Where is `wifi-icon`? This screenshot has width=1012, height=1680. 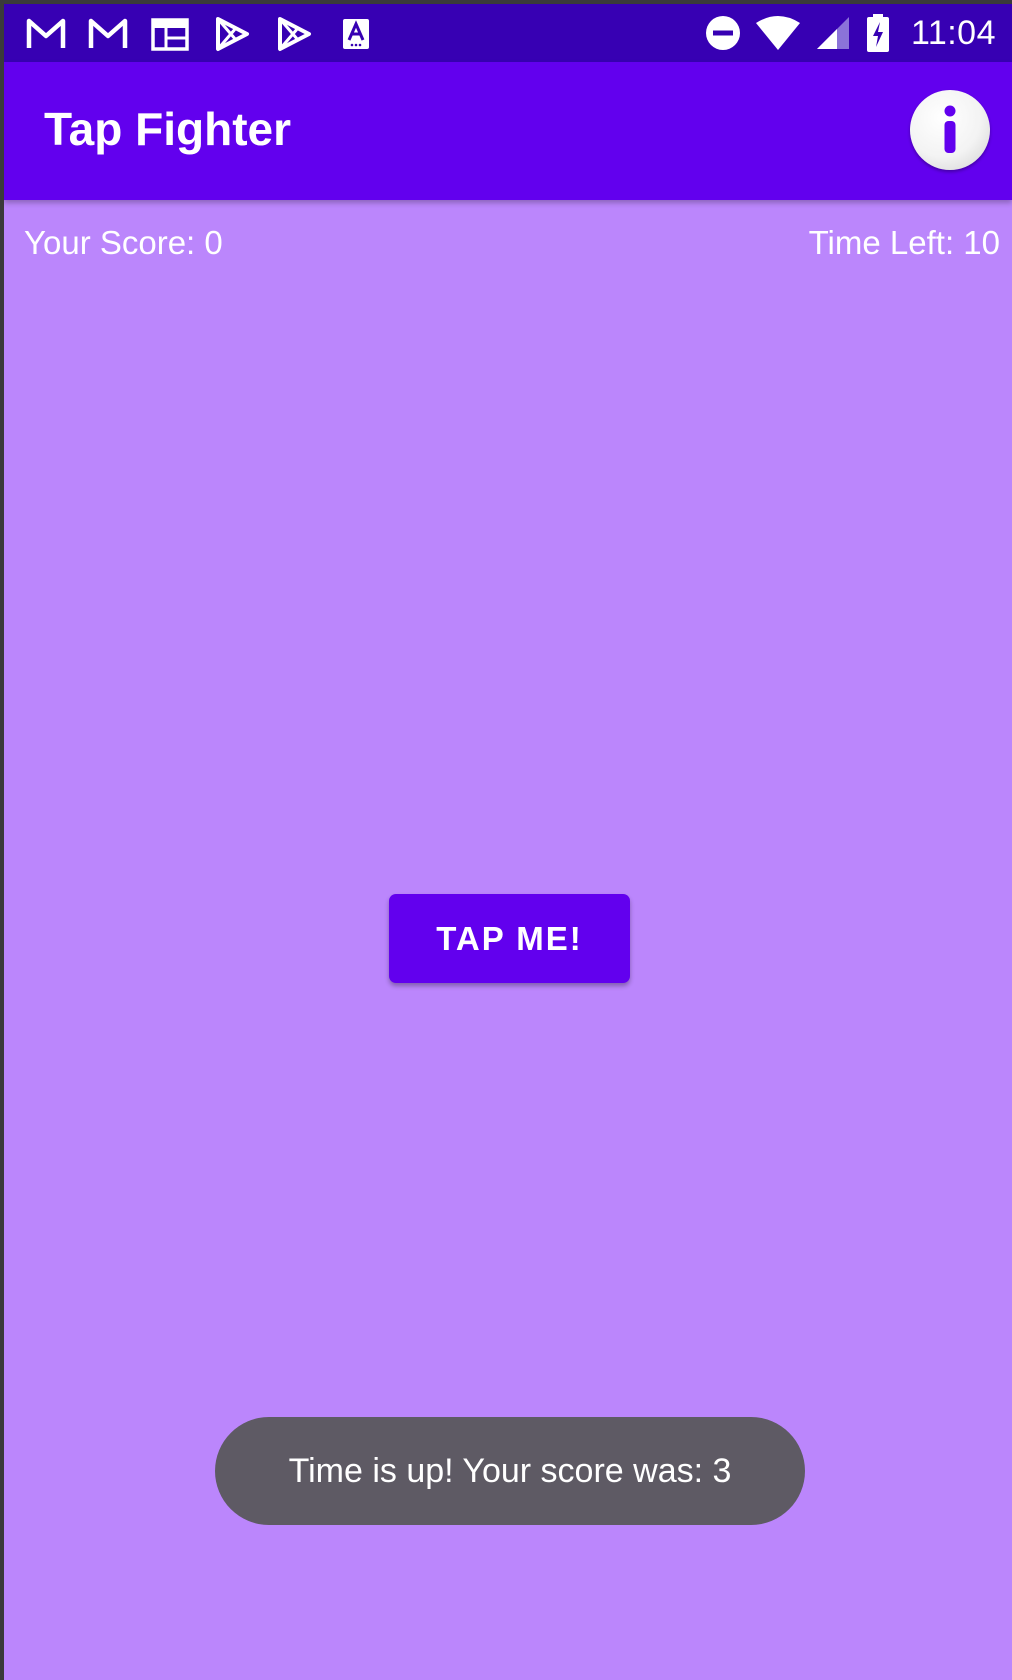
wifi-icon is located at coordinates (777, 33).